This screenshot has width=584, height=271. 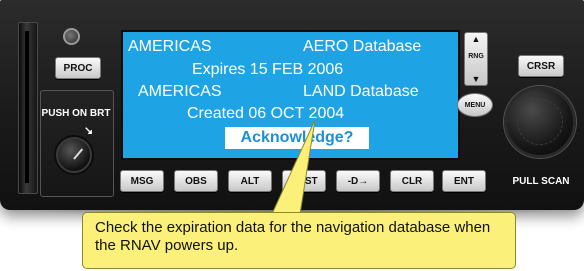 I want to click on alt-button: ALT, so click(x=250, y=181).